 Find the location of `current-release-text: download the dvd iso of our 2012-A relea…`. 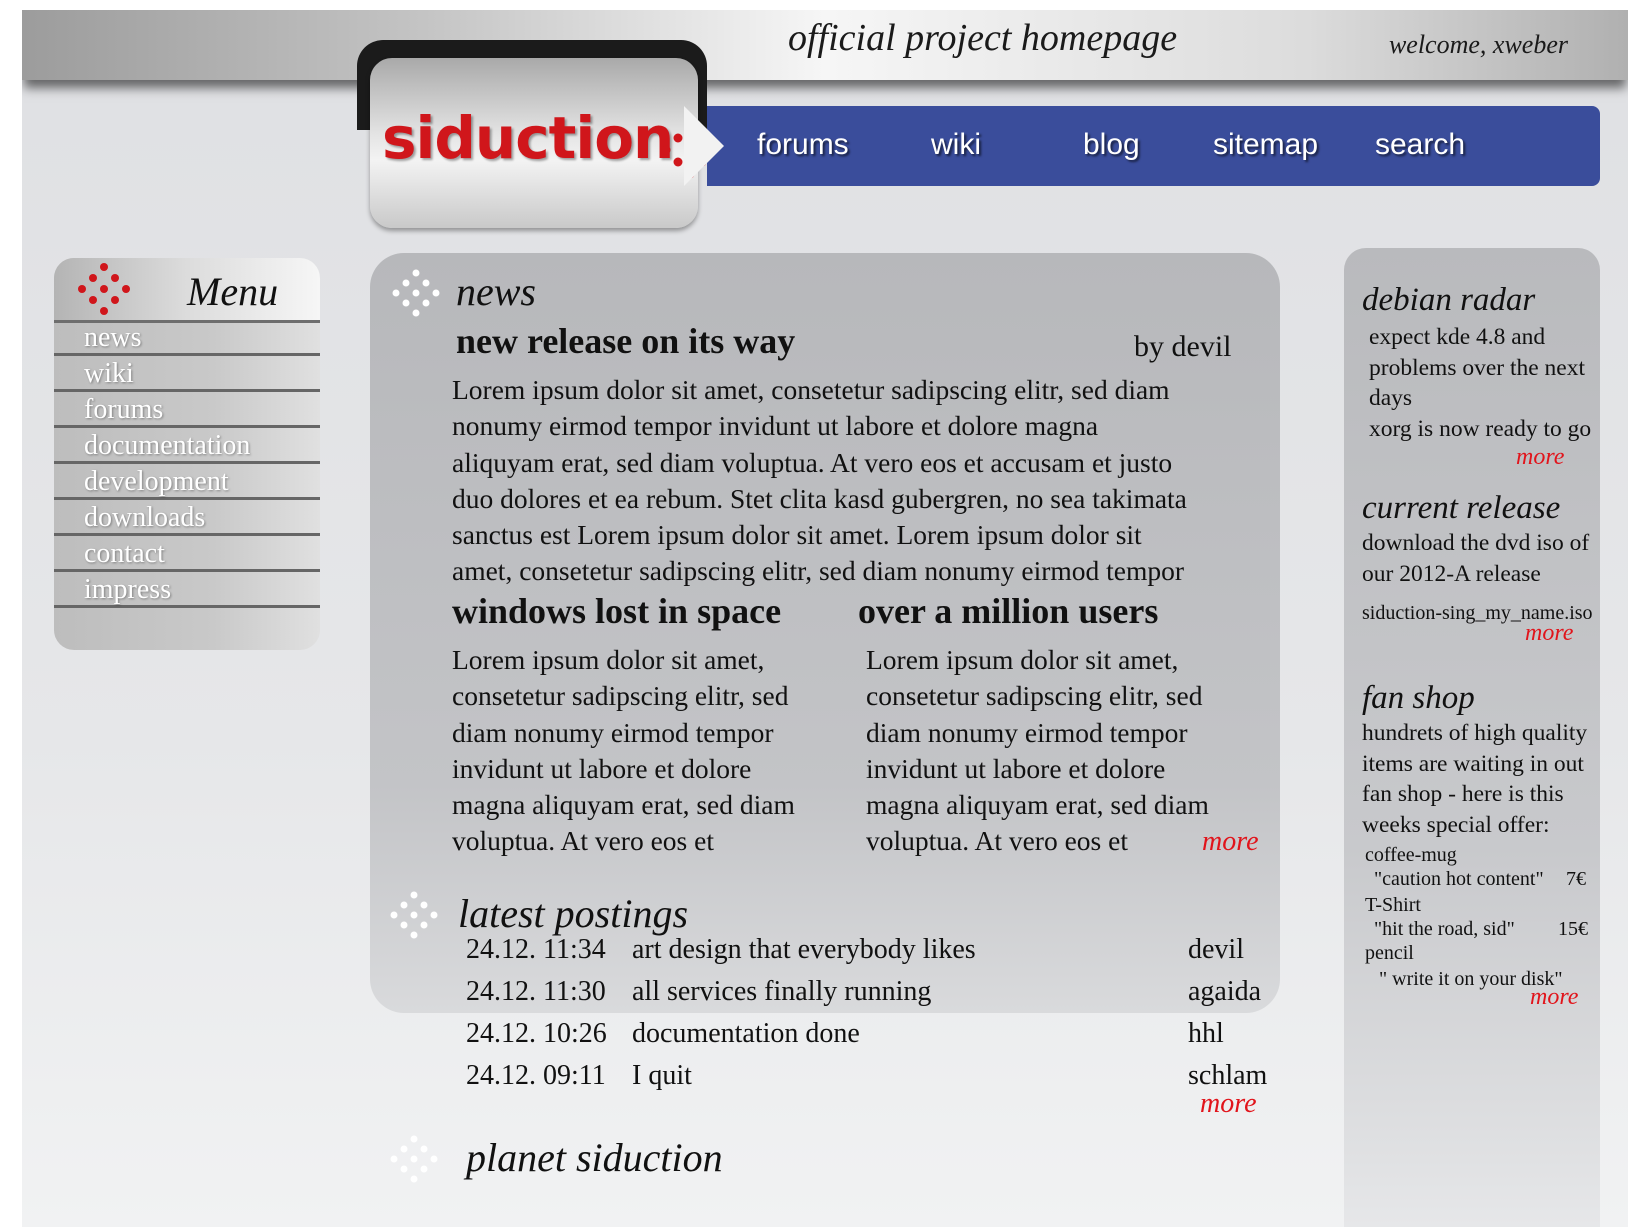

current-release-text: download the dvd iso of our 2012-A relea… is located at coordinates (1480, 558).